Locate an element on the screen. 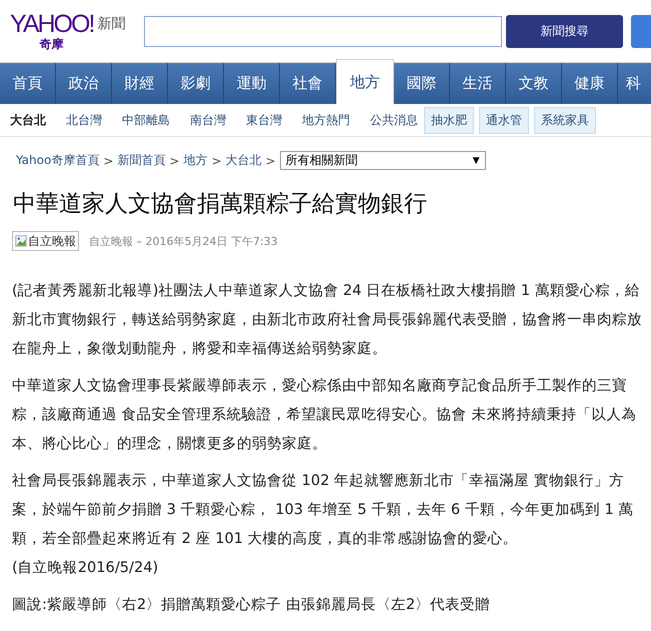  tag-link: 系統家具 is located at coordinates (565, 120).